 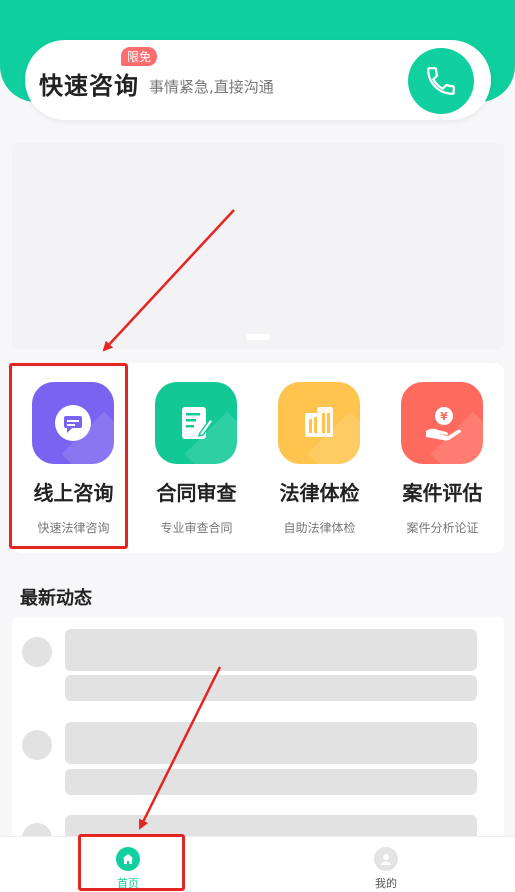 I want to click on tab-label: 我的, so click(x=386, y=883).